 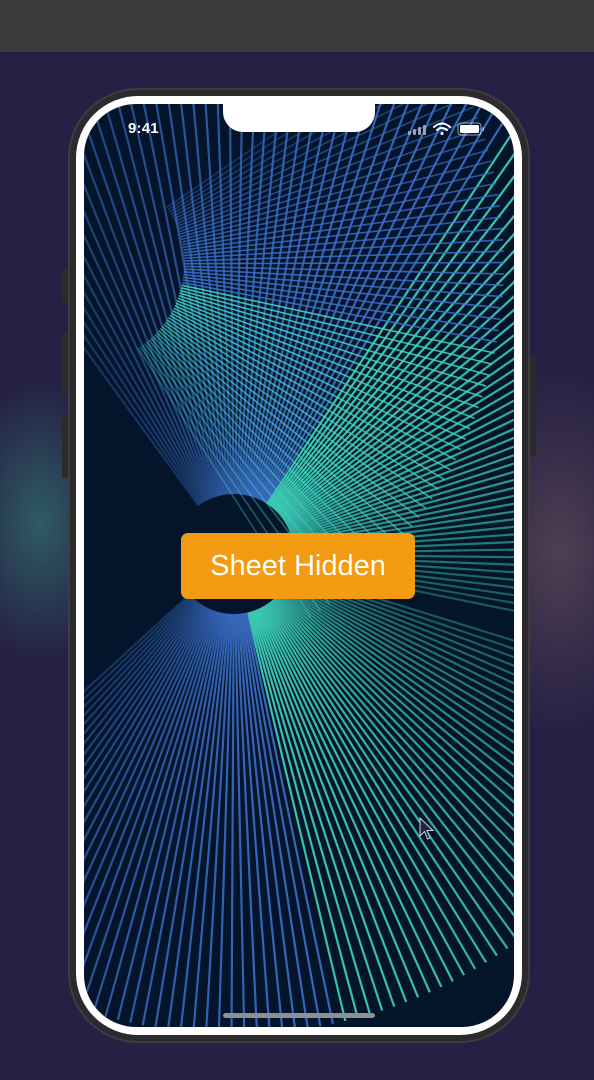 I want to click on show-sheet-button: Sheet Hidden, so click(x=298, y=566).